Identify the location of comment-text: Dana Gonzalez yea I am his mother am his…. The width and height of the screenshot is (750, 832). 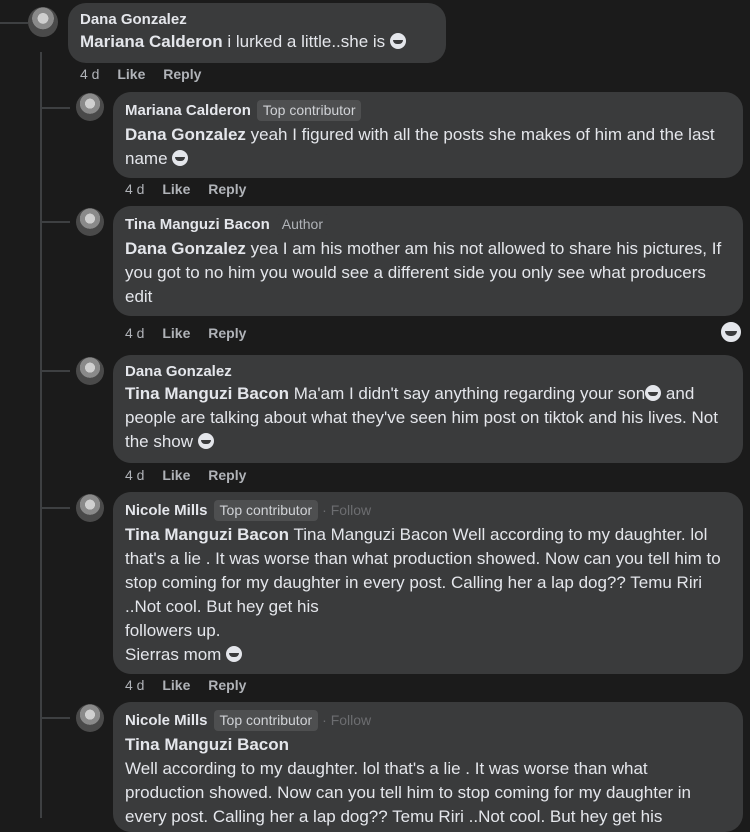
(425, 272).